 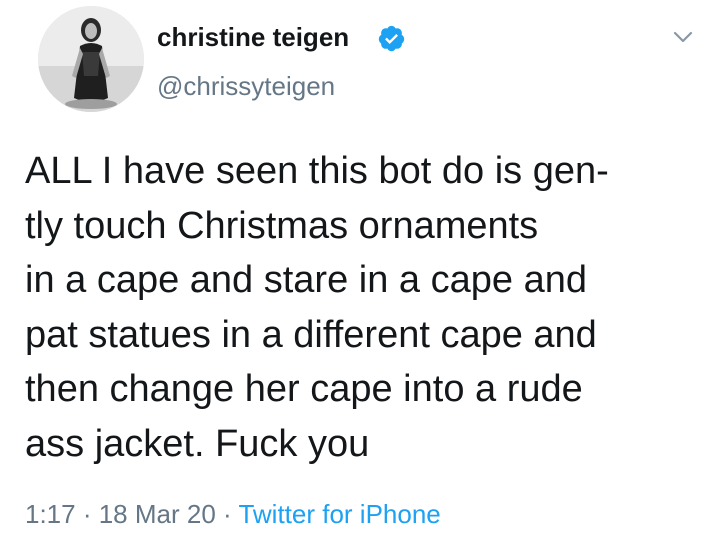 I want to click on tweet-metadata: 1:17 · 18 Mar 20 · Twitter for iPhone, so click(x=233, y=514).